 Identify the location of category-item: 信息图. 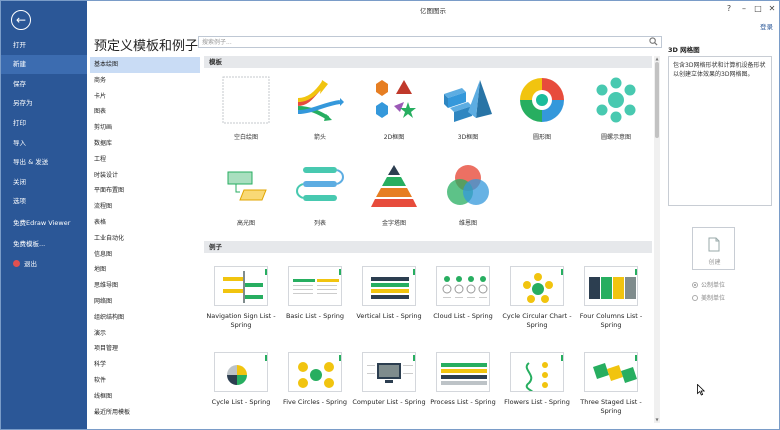
(145, 255).